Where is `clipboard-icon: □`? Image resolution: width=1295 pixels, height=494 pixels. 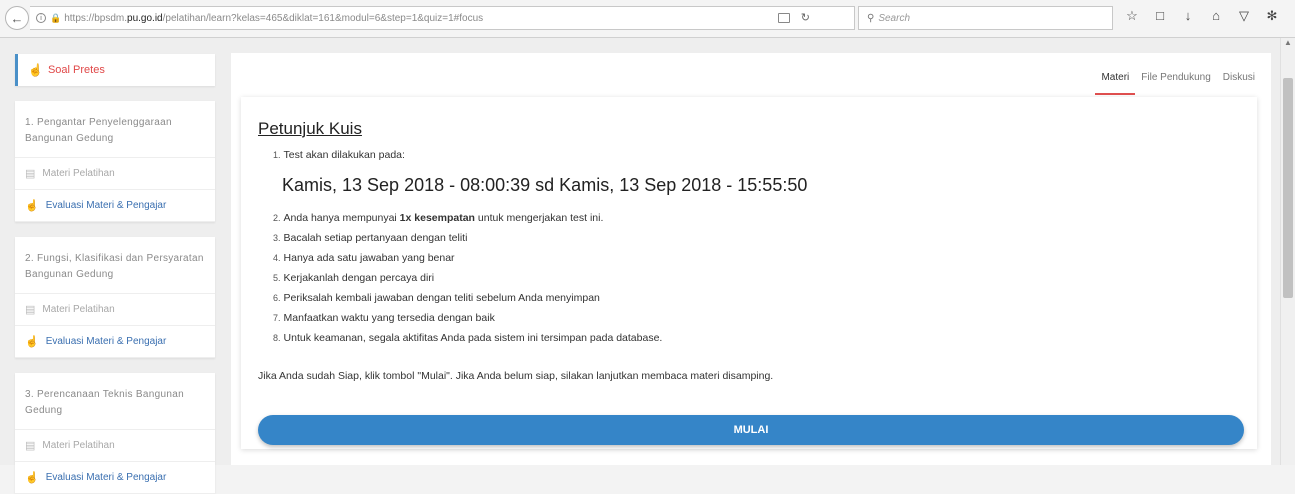
clipboard-icon: □ is located at coordinates (1160, 16).